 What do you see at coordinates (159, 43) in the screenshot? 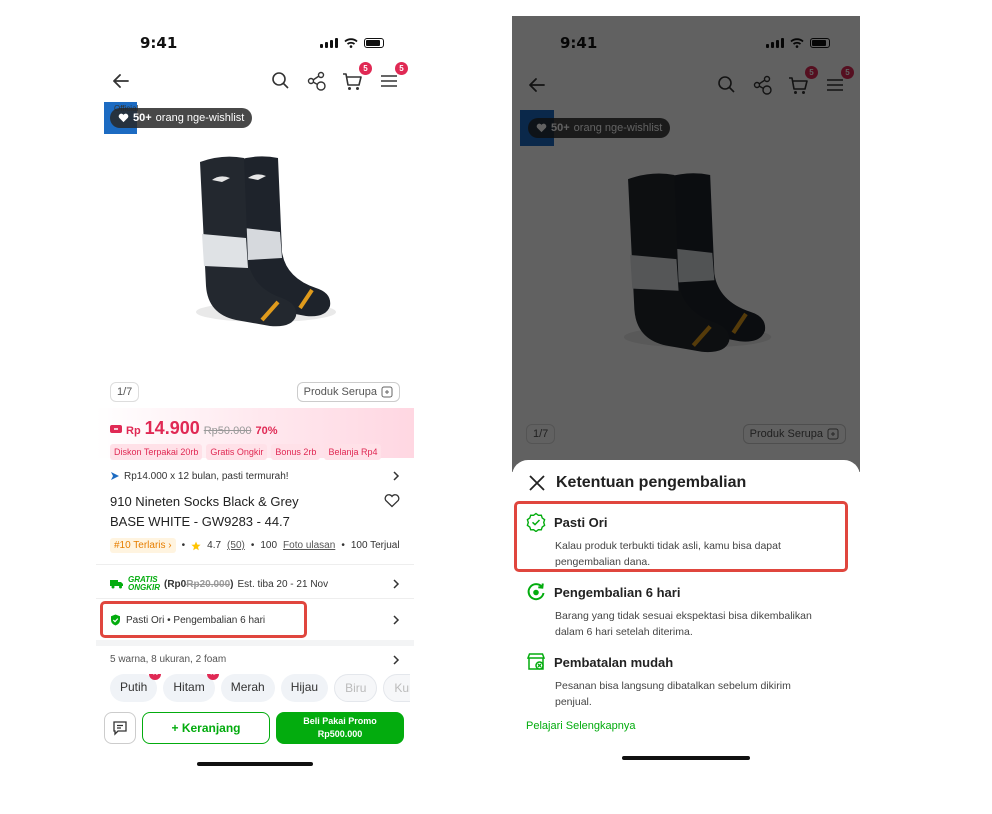
I see `status-time: 9:41` at bounding box center [159, 43].